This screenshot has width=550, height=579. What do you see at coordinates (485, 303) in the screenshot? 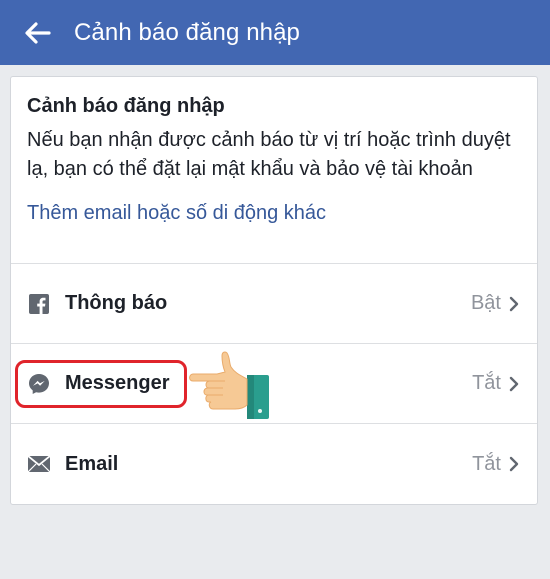
I see `row-status: Bật` at bounding box center [485, 303].